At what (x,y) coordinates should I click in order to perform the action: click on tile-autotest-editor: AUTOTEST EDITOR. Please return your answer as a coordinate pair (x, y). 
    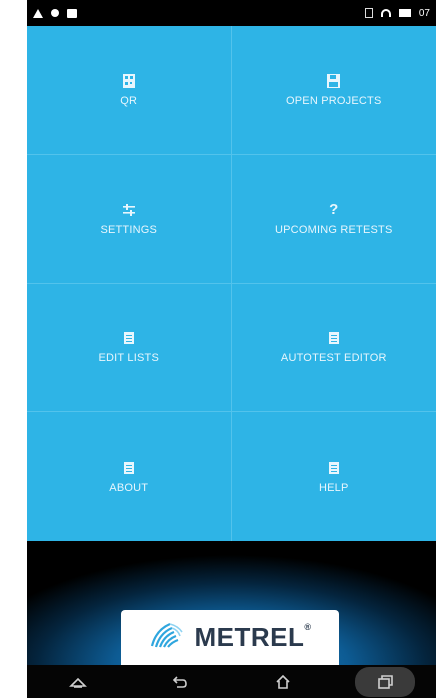
    Looking at the image, I should click on (333, 348).